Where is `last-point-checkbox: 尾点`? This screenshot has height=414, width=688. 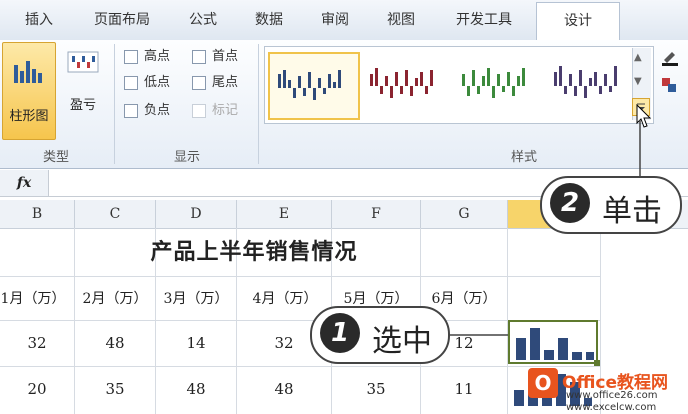
last-point-checkbox: 尾点 is located at coordinates (215, 83).